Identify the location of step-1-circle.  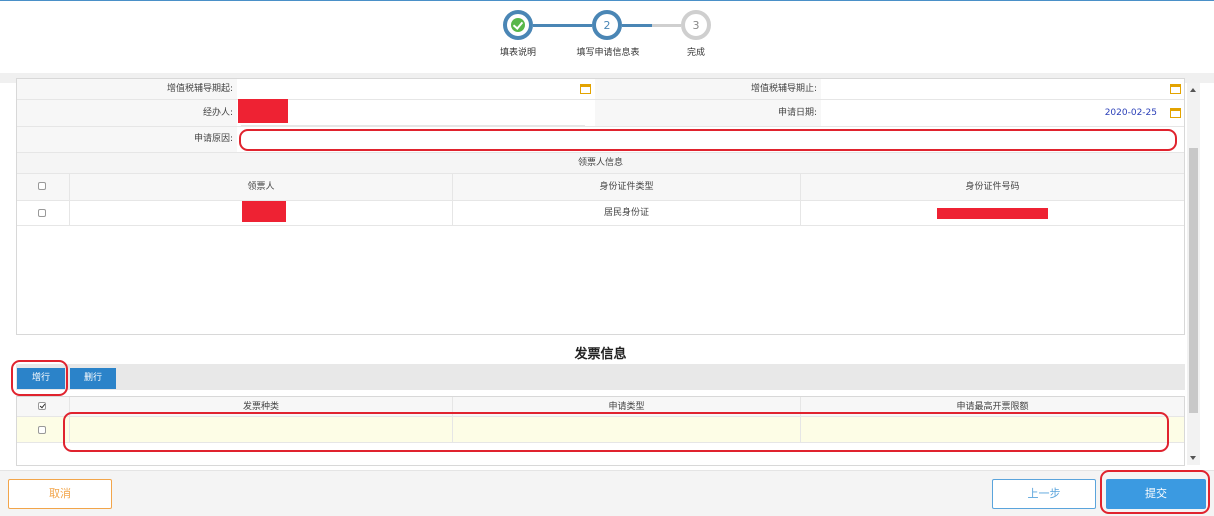
(518, 25).